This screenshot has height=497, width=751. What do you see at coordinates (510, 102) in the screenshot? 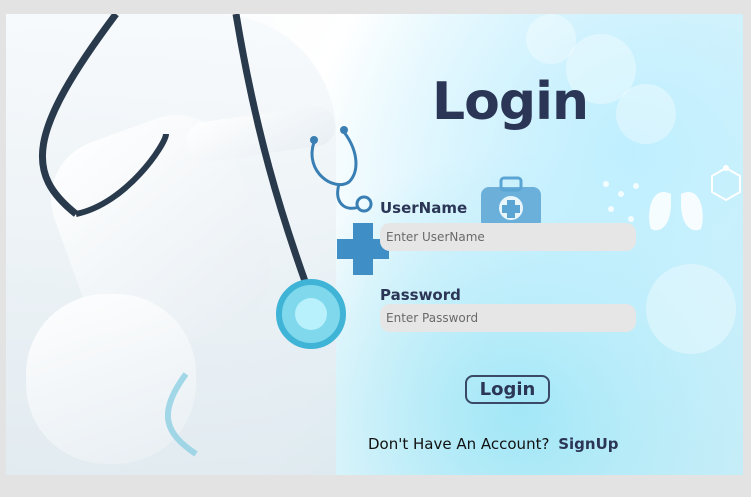
I see `page-title: Login` at bounding box center [510, 102].